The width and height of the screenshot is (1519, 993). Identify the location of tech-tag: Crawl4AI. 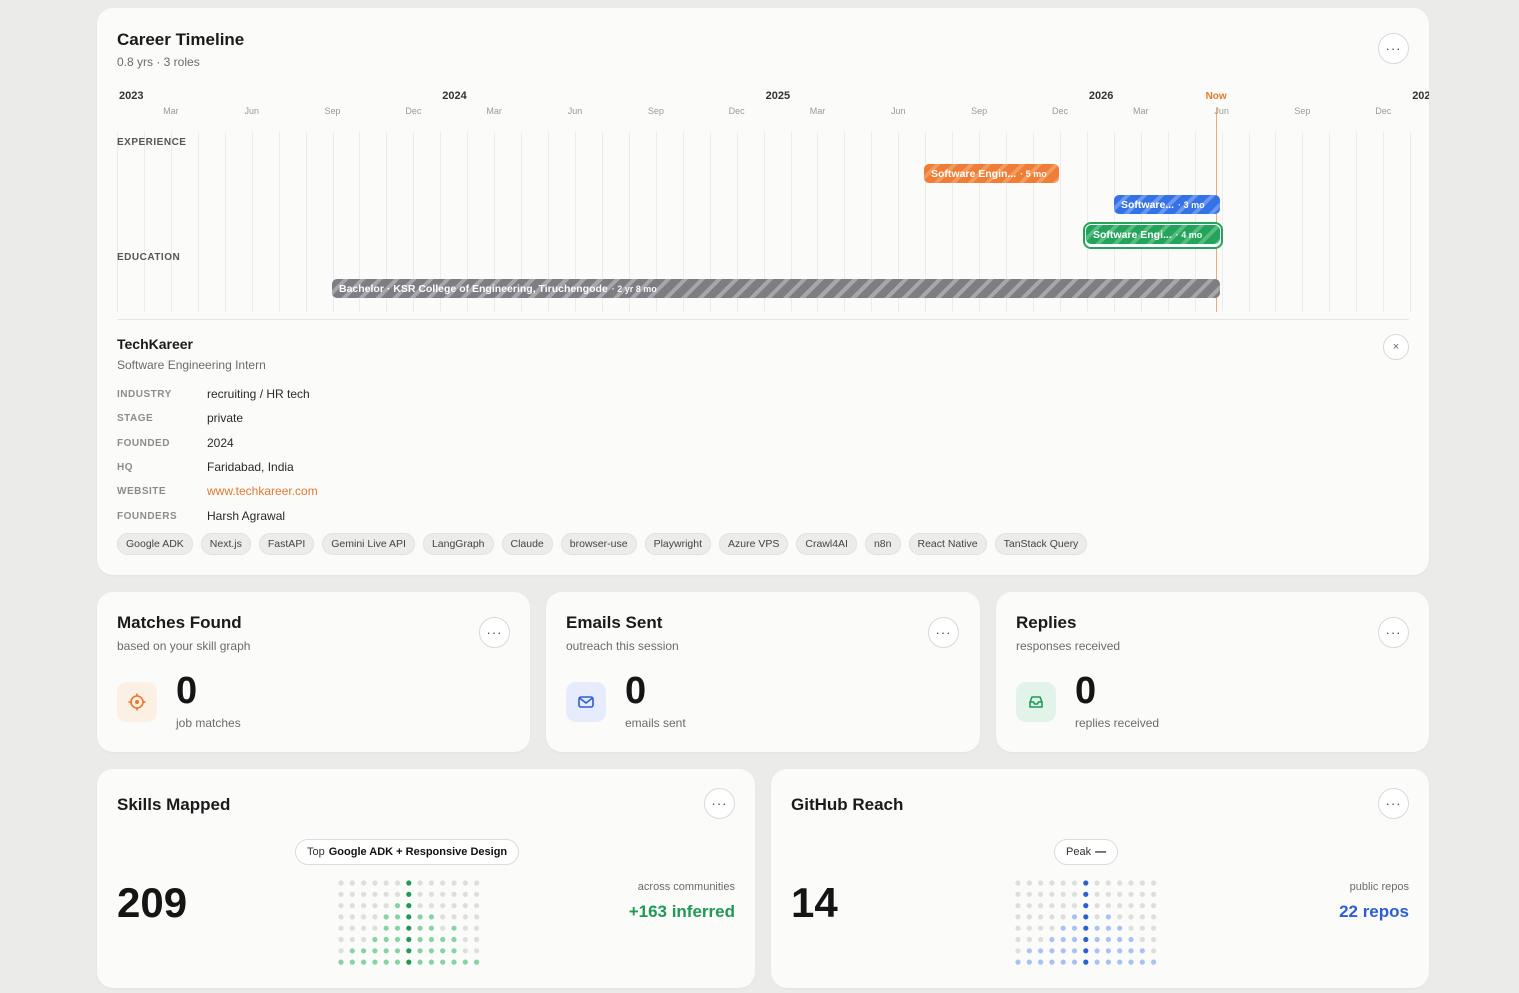
(826, 544).